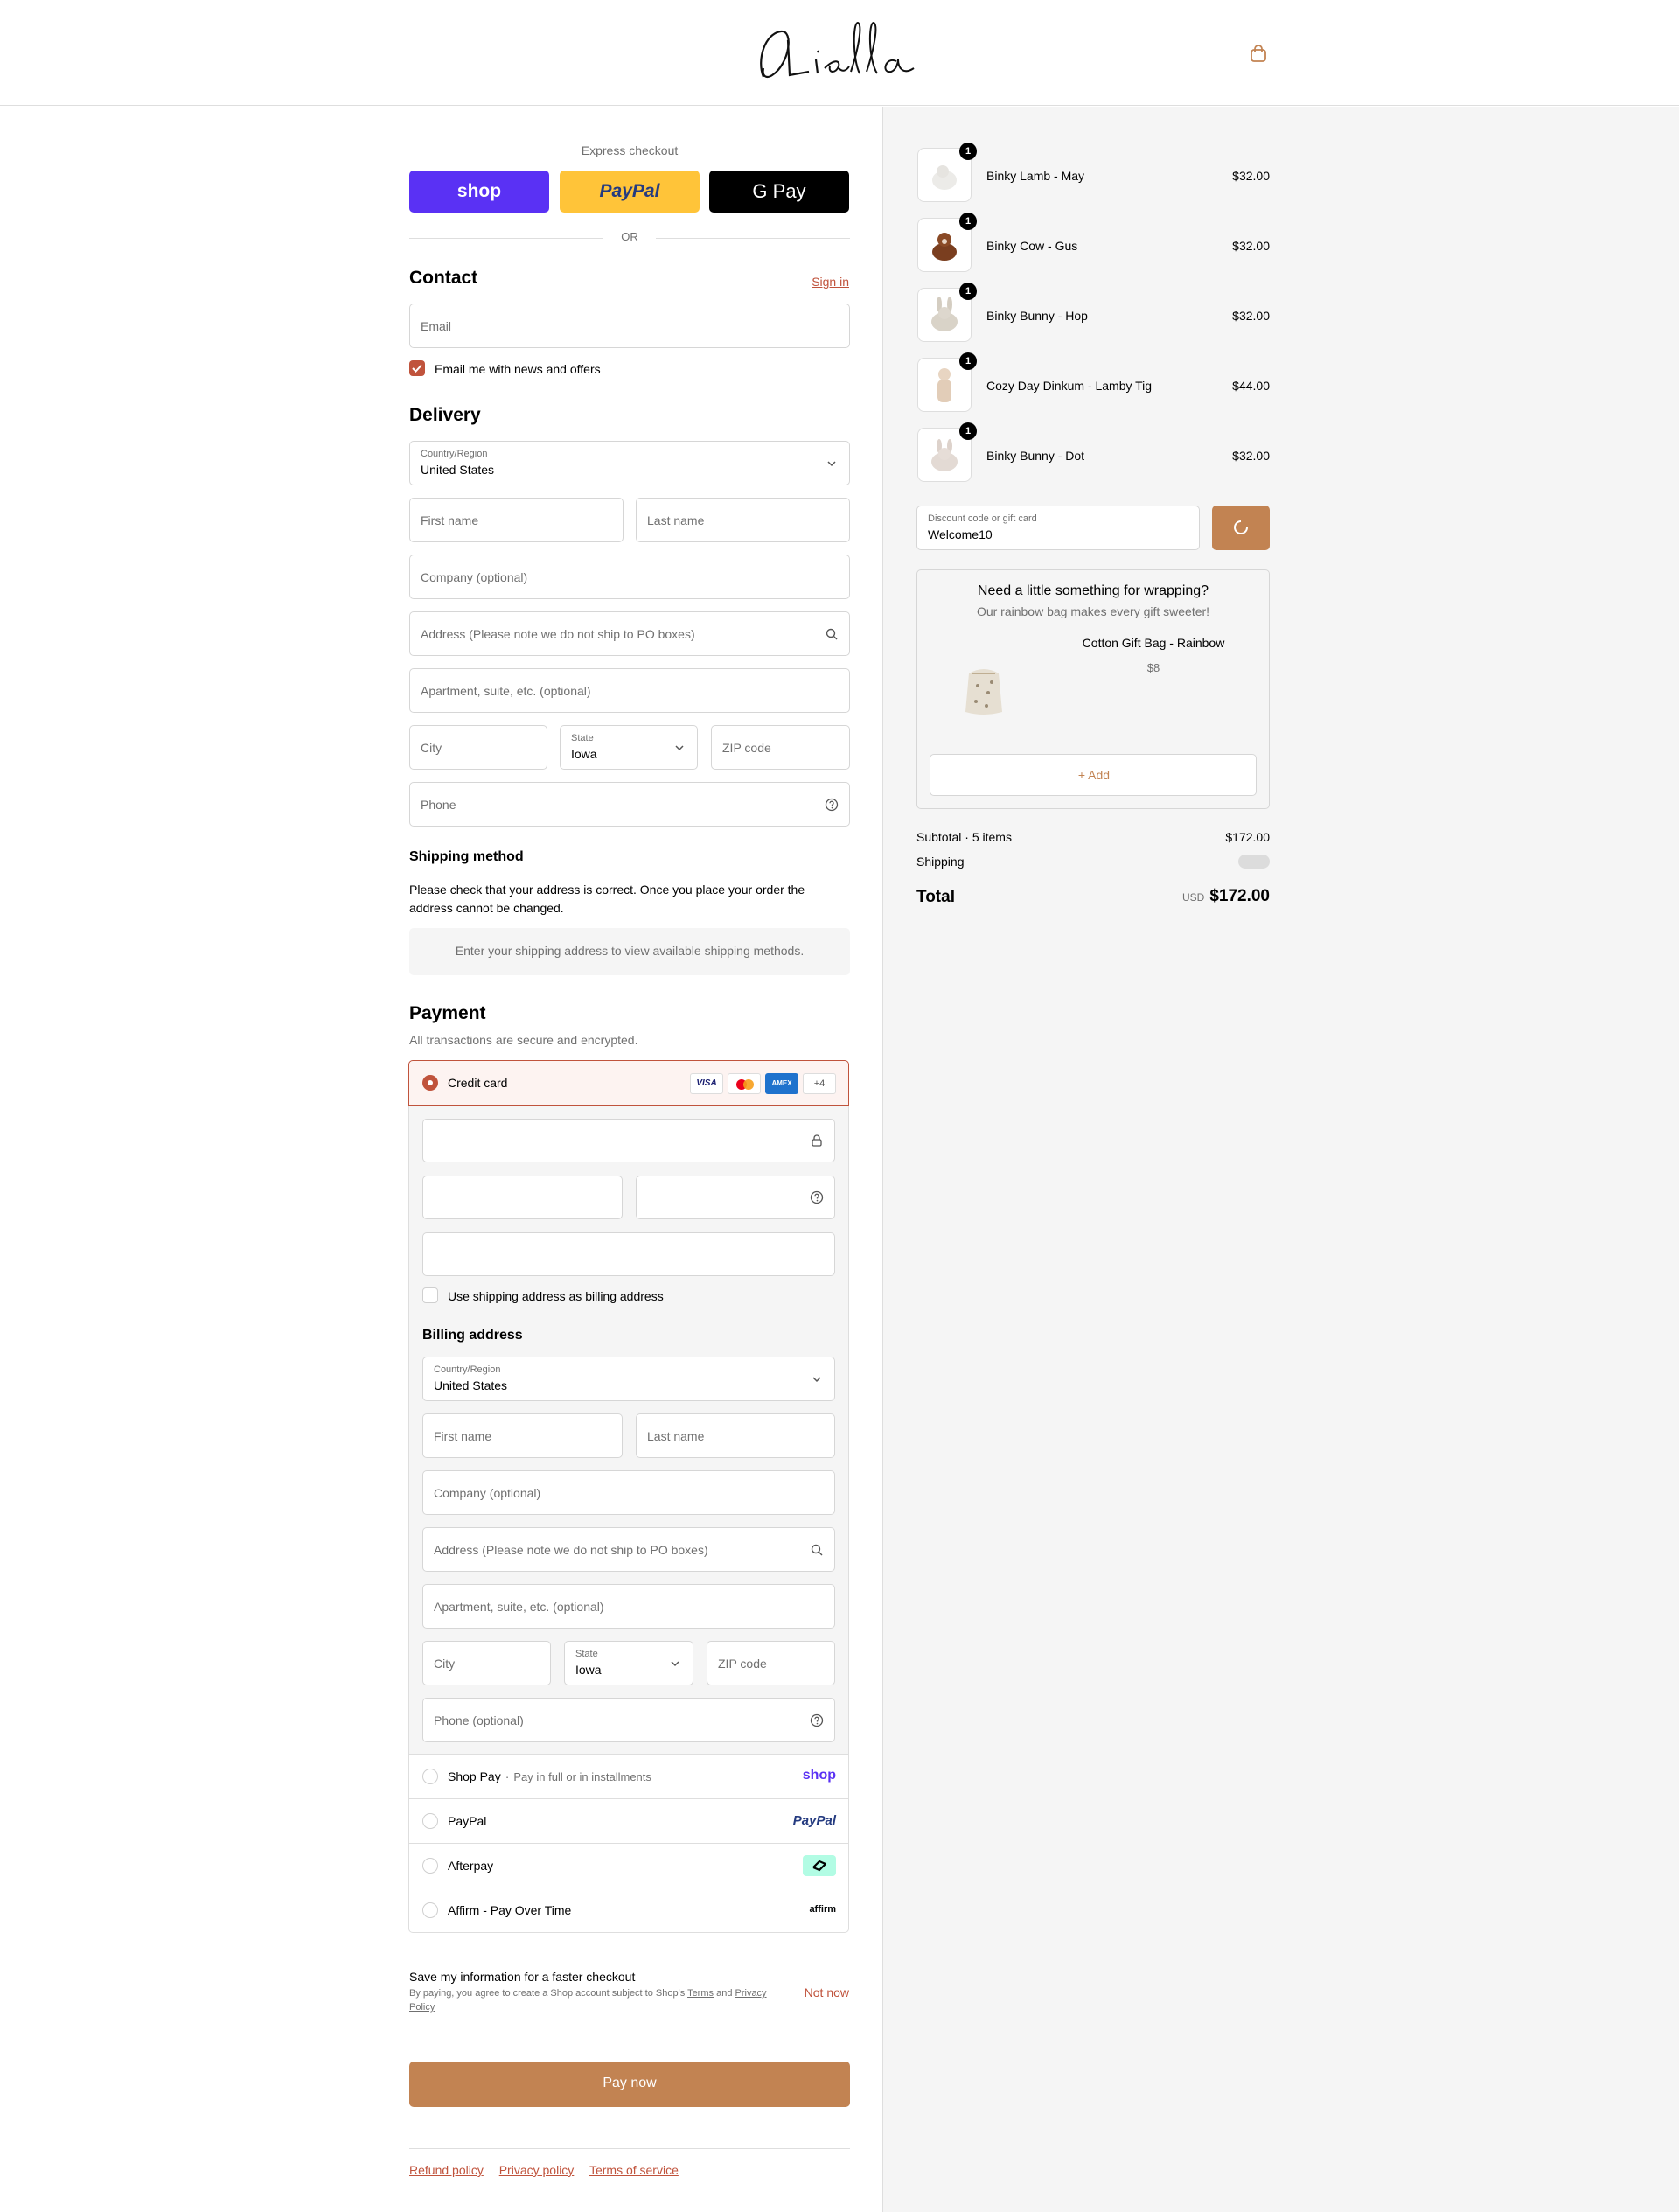  I want to click on not-now-button: Not now, so click(818, 1992).